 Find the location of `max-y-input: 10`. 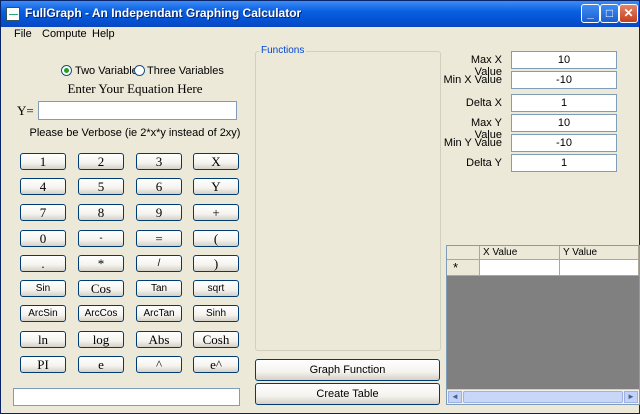

max-y-input: 10 is located at coordinates (564, 123).